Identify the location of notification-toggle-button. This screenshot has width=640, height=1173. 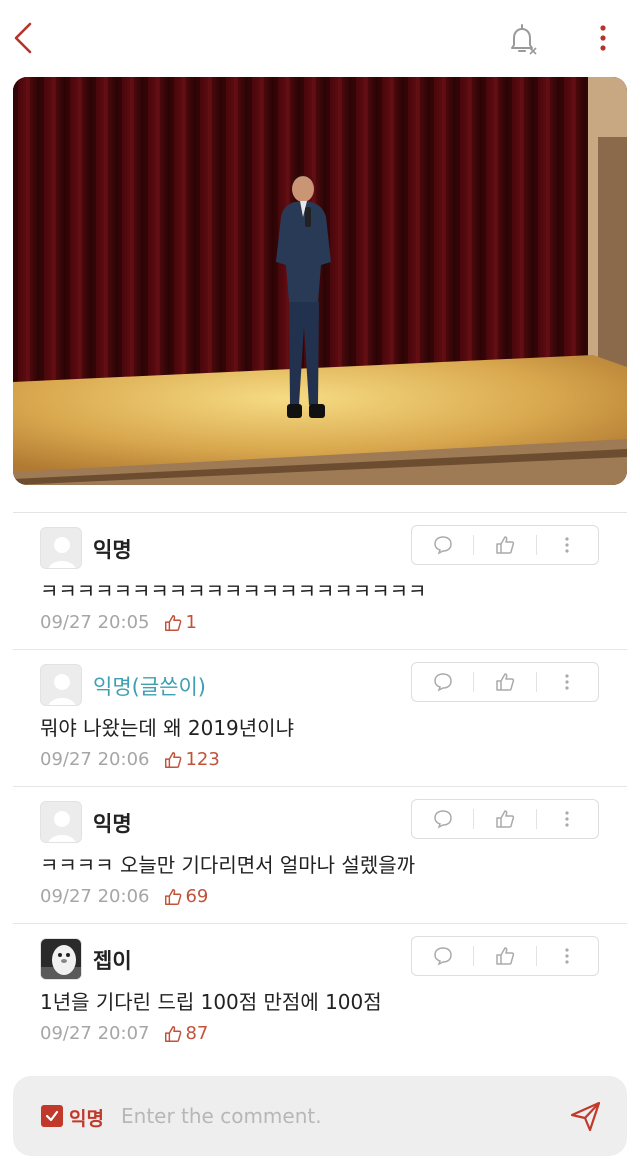
(522, 40).